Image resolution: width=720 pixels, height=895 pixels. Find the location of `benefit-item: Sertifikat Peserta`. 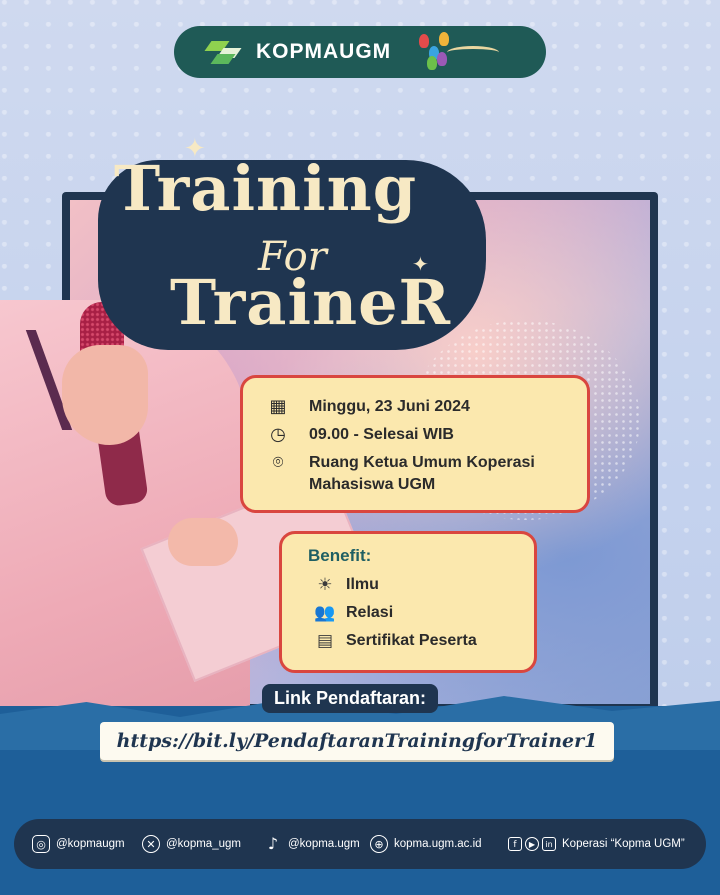

benefit-item: Sertifikat Peserta is located at coordinates (411, 640).